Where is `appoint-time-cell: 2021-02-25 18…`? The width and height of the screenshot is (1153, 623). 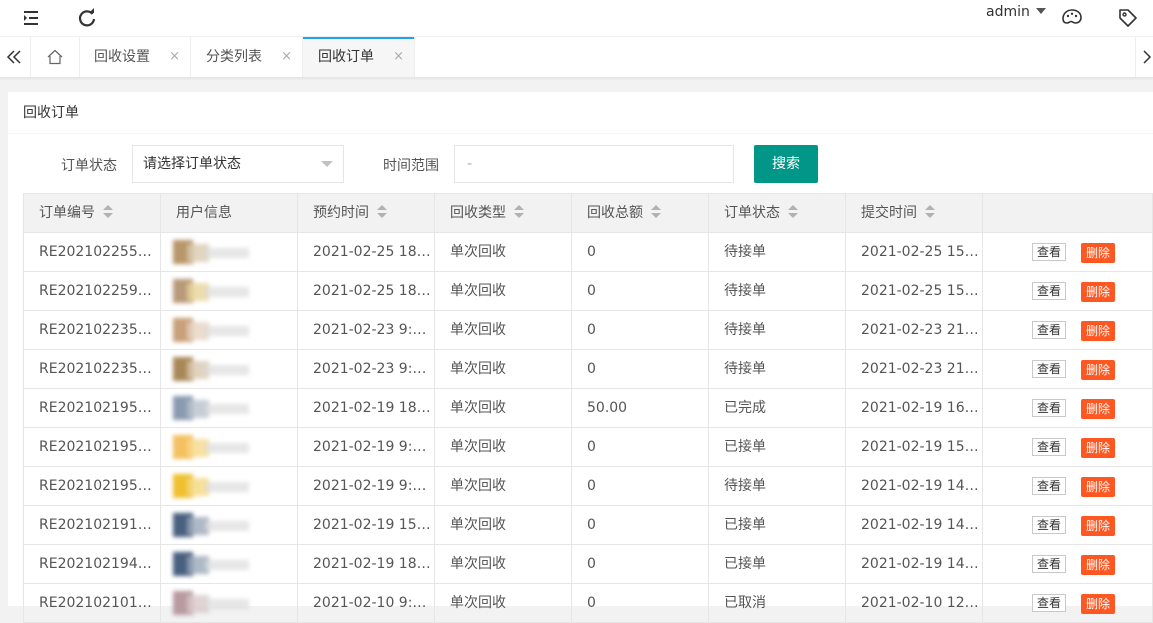
appoint-time-cell: 2021-02-25 18… is located at coordinates (365, 252).